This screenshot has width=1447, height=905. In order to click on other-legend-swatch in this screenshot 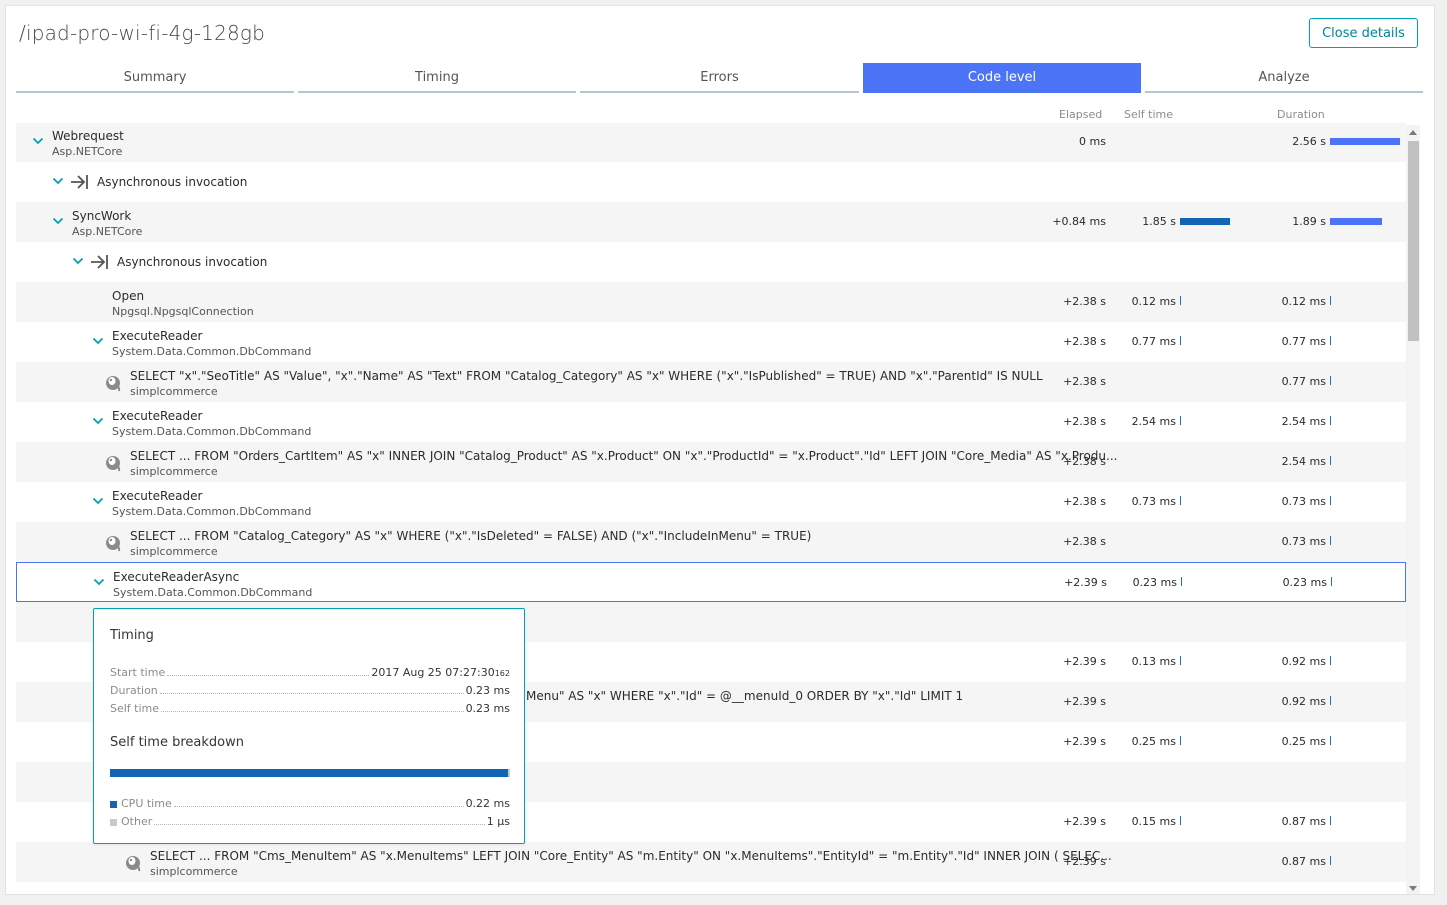, I will do `click(113, 822)`.